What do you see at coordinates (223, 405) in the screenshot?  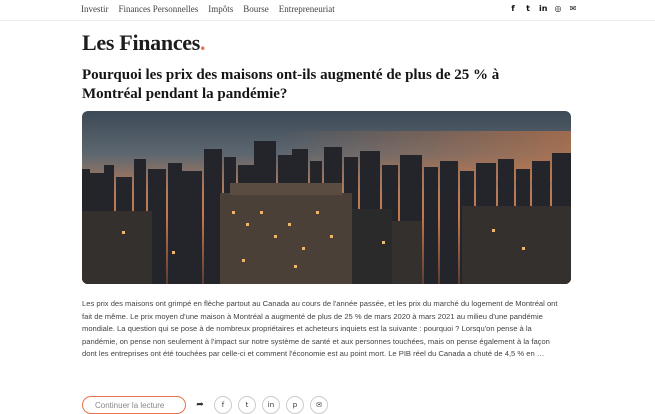 I see `share-facebook-icon: f` at bounding box center [223, 405].